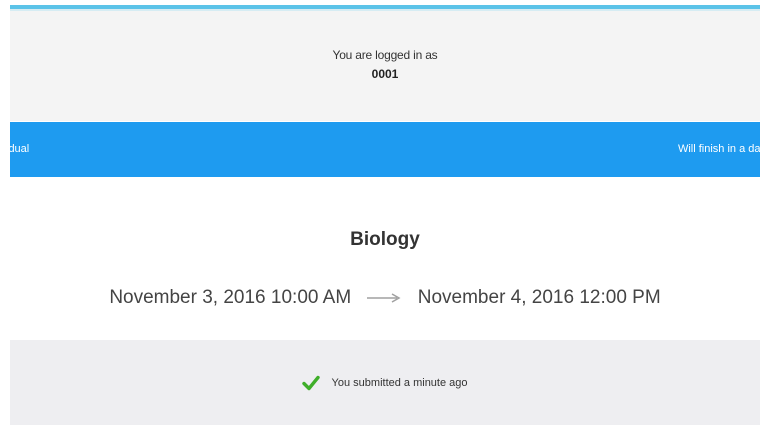  What do you see at coordinates (399, 383) in the screenshot?
I see `submission-text: You submitted a minute ago` at bounding box center [399, 383].